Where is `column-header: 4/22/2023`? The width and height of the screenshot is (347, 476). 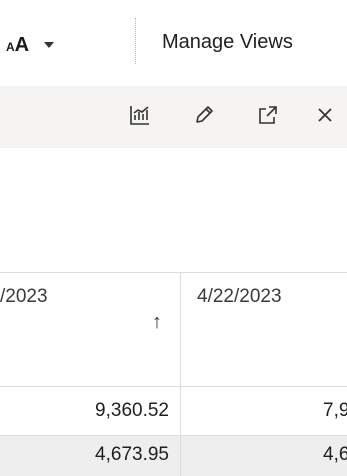 column-header: 4/22/2023 is located at coordinates (263, 329).